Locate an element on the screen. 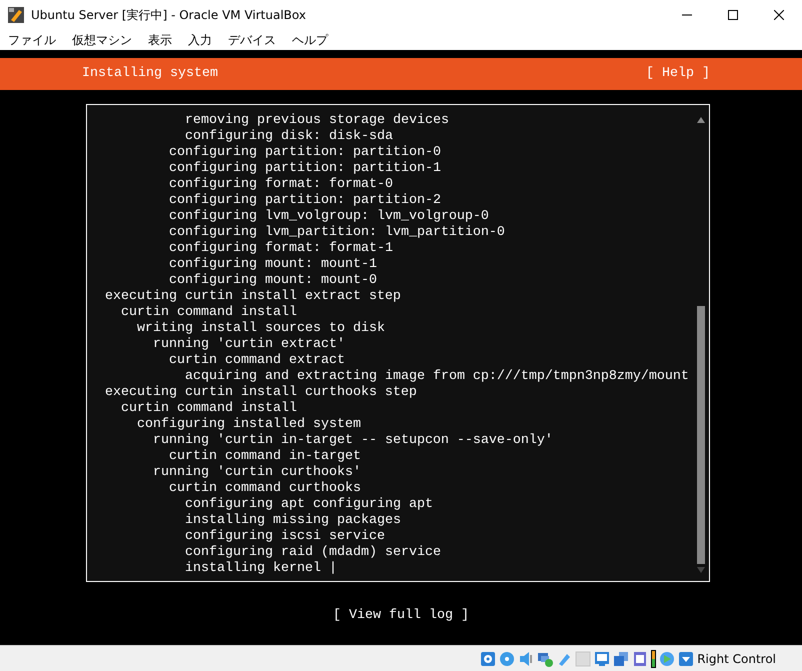 The image size is (802, 671). log-line: installing kernel | is located at coordinates (261, 568).